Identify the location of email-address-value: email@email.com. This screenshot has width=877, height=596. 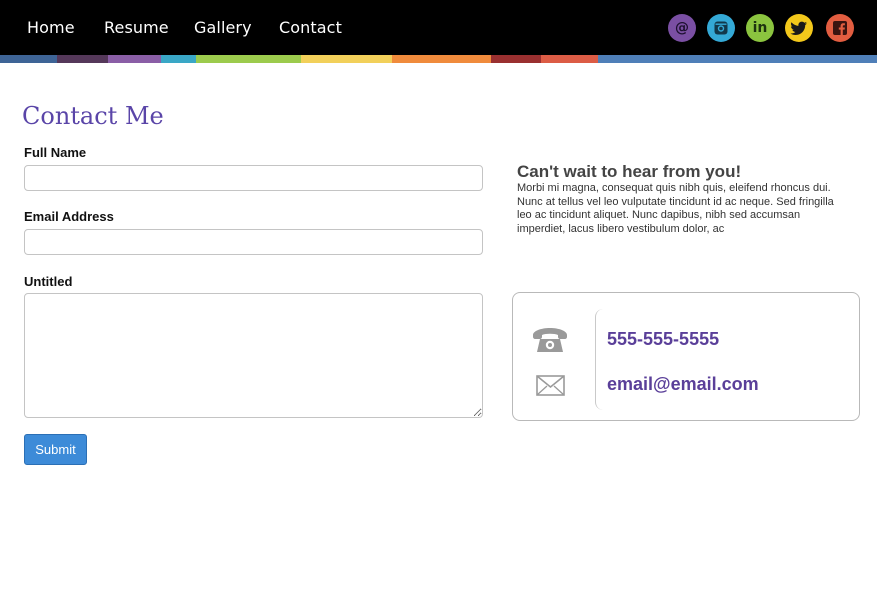
(683, 384).